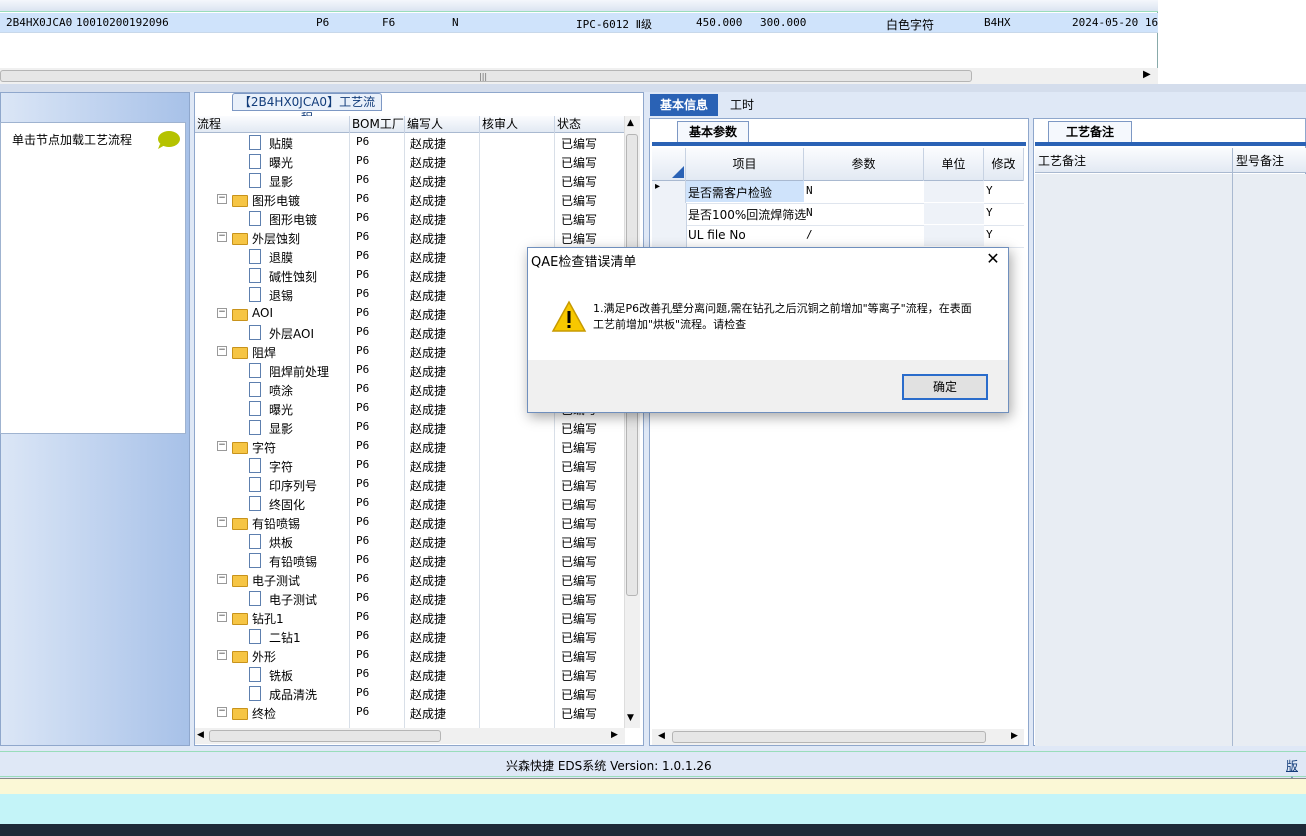  What do you see at coordinates (276, 524) in the screenshot?
I see `tree-node-label: 有铅喷锡` at bounding box center [276, 524].